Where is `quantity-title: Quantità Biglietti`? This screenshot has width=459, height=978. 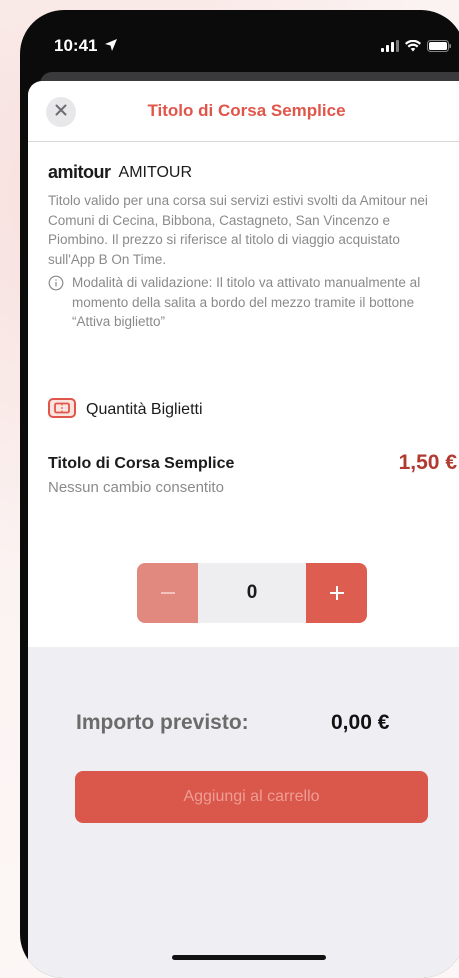 quantity-title: Quantità Biglietti is located at coordinates (144, 409).